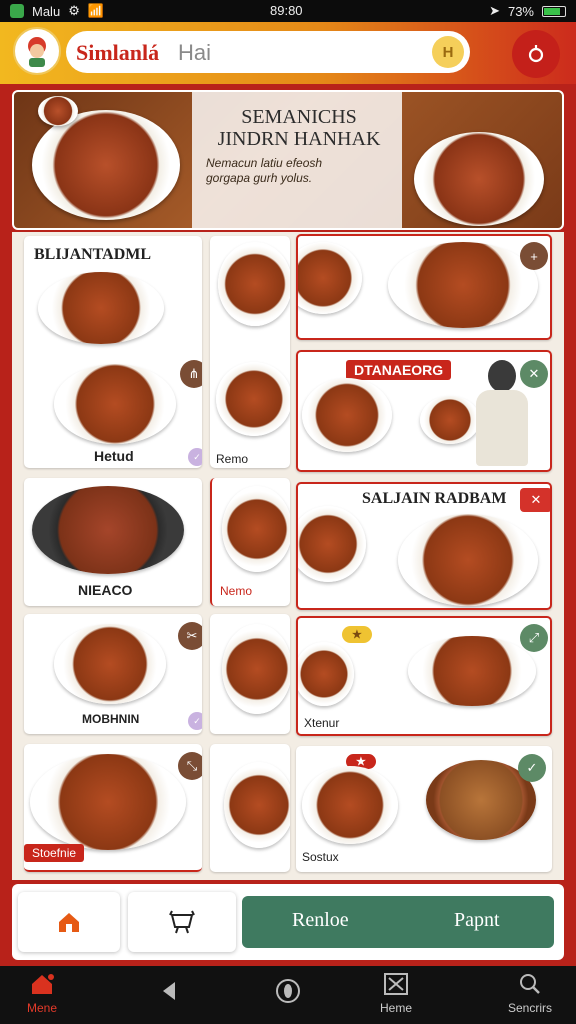 The width and height of the screenshot is (576, 1024). Describe the element at coordinates (529, 1008) in the screenshot. I see `nav-search-label: Sencrirs` at that location.